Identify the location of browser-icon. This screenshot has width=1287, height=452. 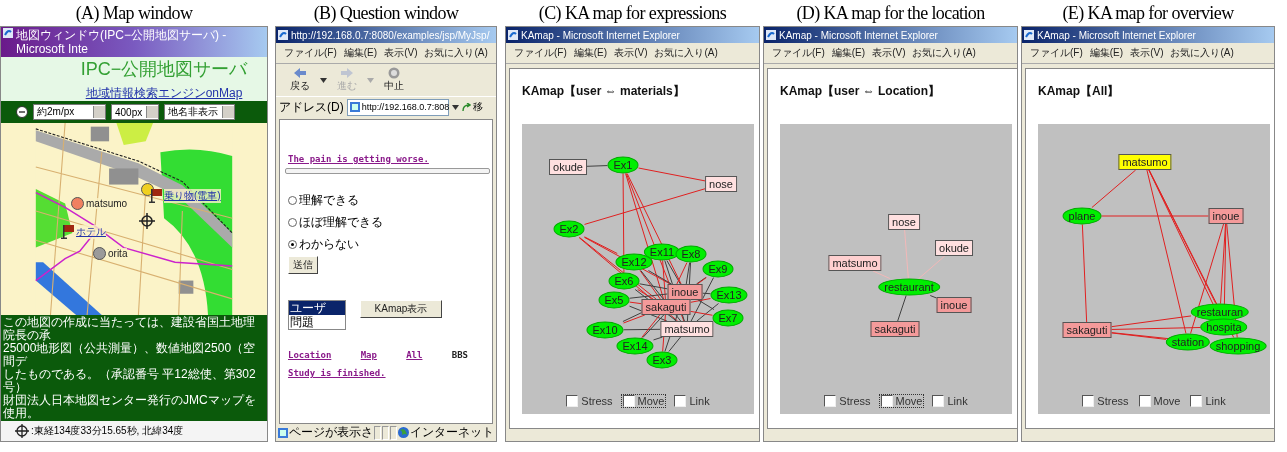
(771, 35).